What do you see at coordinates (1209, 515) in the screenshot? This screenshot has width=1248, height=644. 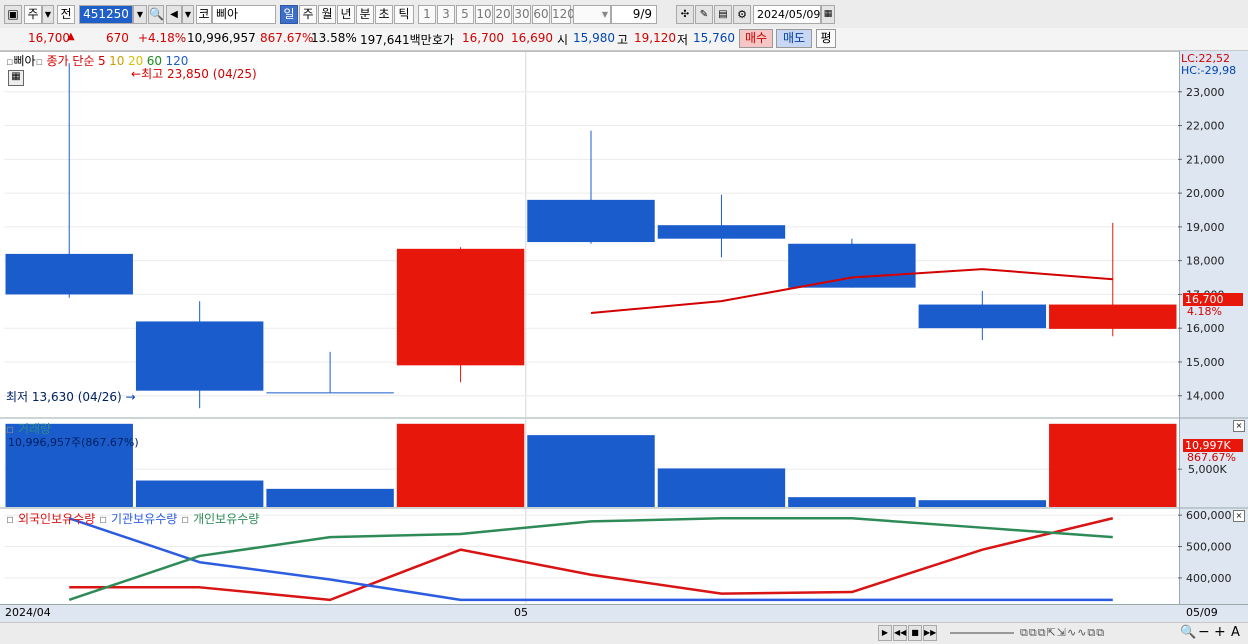 I see `holding-tick-label: 600,000` at bounding box center [1209, 515].